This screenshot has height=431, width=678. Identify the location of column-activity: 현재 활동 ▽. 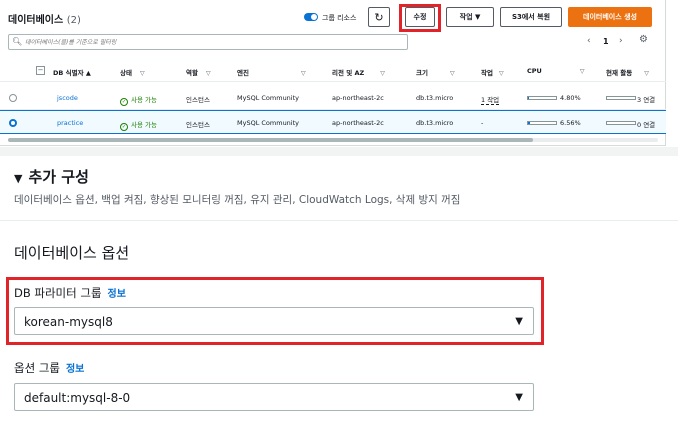
(627, 72).